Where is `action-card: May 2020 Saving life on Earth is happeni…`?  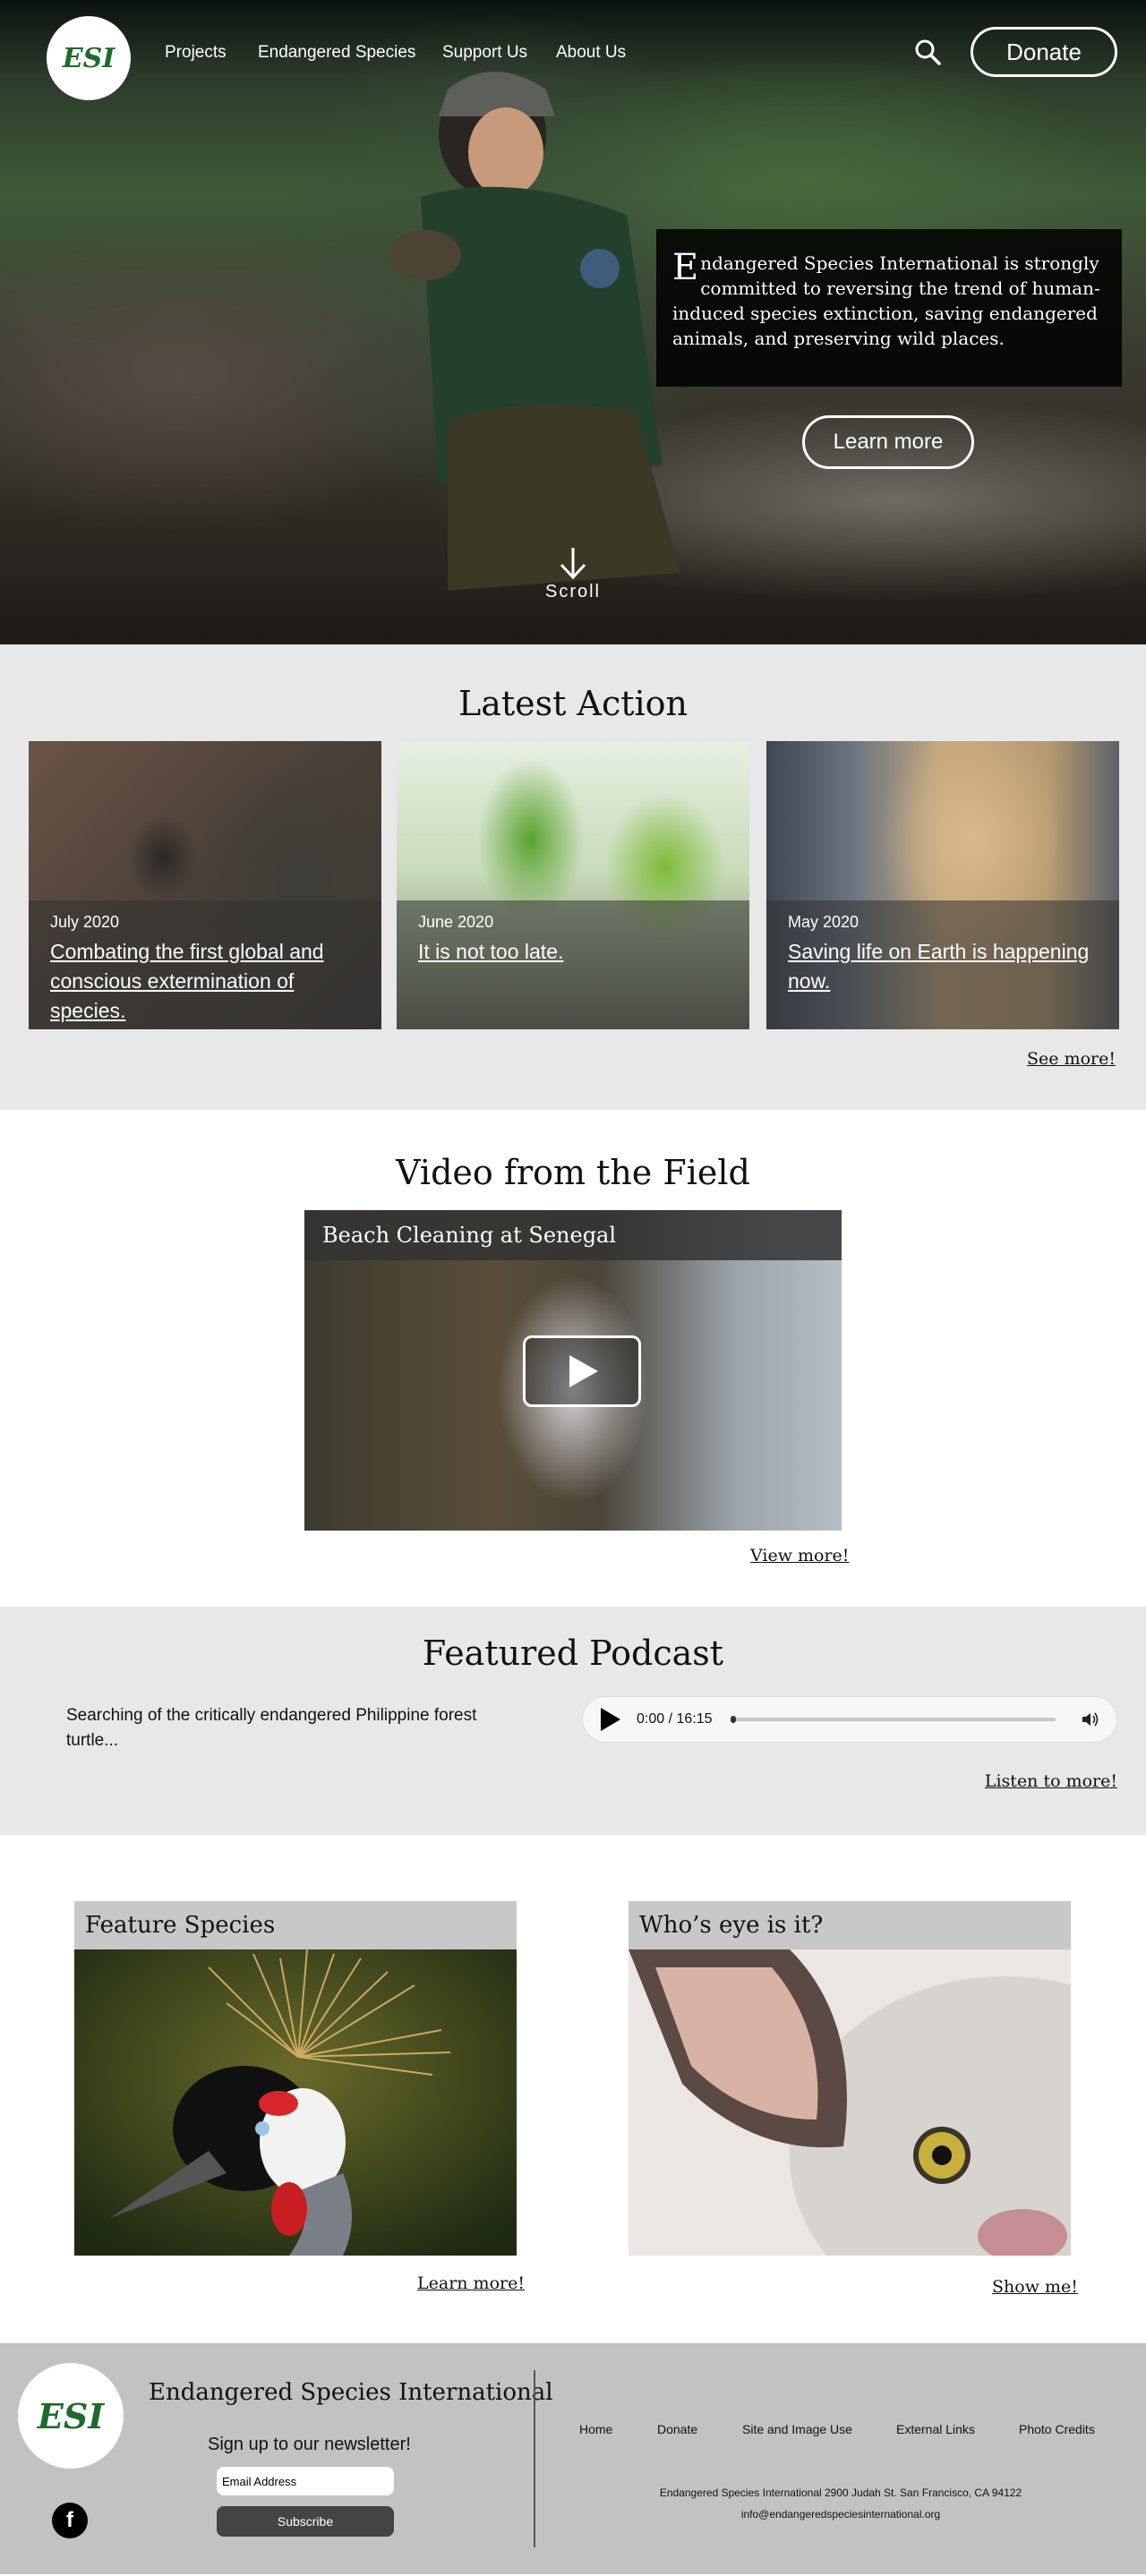 action-card: May 2020 Saving life on Earth is happeni… is located at coordinates (942, 885).